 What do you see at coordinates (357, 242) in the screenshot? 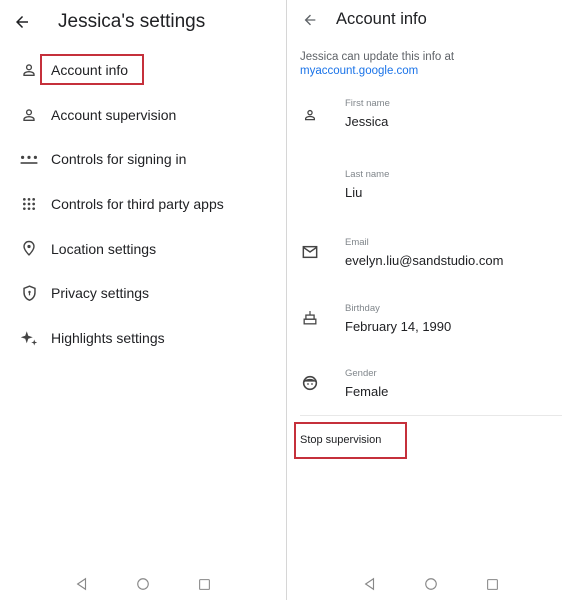
I see `field-label: Email` at bounding box center [357, 242].